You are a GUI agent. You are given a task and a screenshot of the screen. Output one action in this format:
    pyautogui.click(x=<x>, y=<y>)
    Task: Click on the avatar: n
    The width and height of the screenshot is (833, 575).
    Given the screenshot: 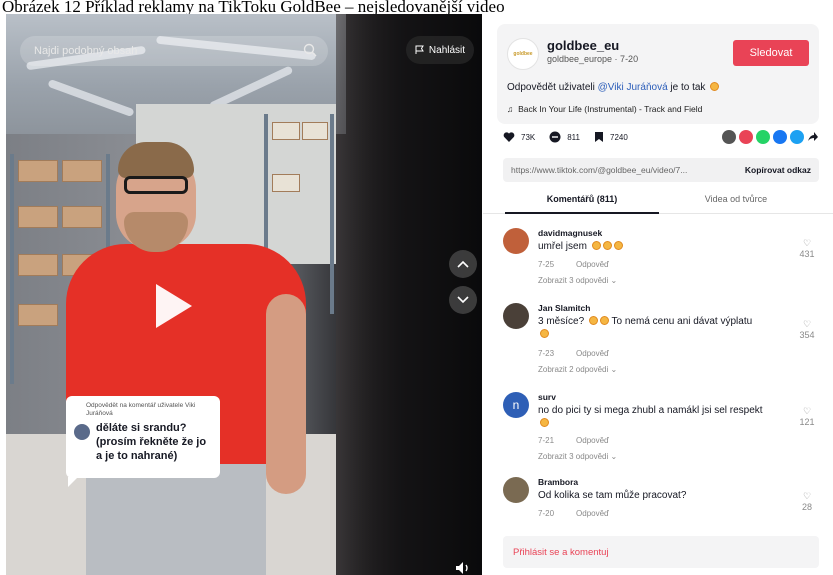 What is the action you would take?
    pyautogui.click(x=516, y=405)
    